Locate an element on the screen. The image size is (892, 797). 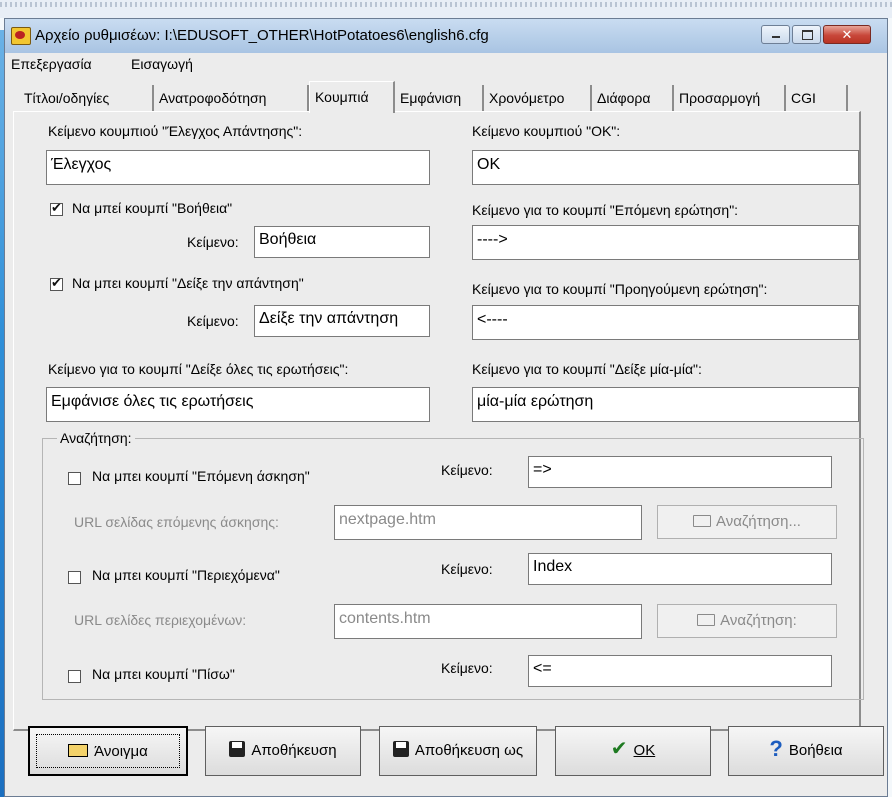
back-checkbox-label: Να μπει κουμπί "Πίσω" is located at coordinates (163, 674).